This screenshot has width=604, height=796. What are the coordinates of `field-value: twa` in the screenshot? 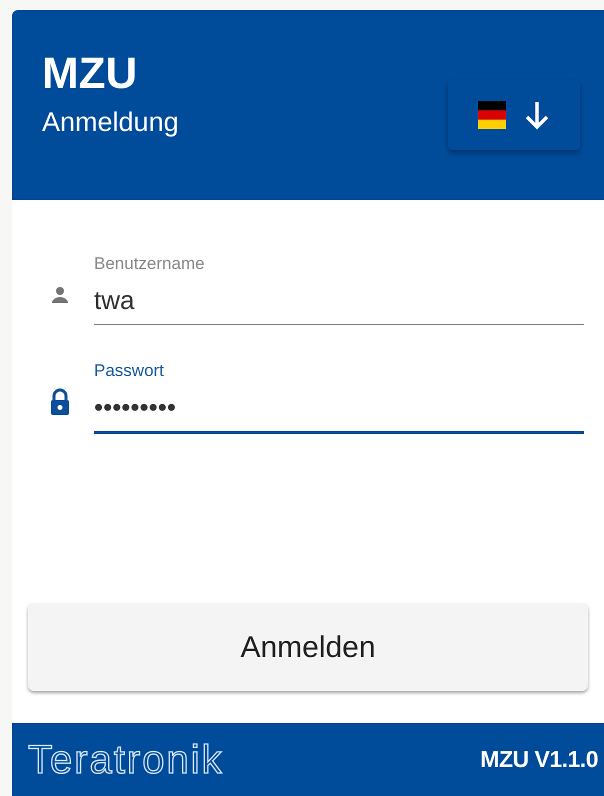 It's located at (339, 300).